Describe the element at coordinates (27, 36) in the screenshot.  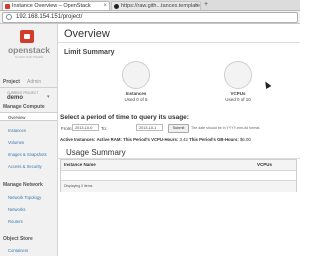
I see `openstack-logo-icon` at that location.